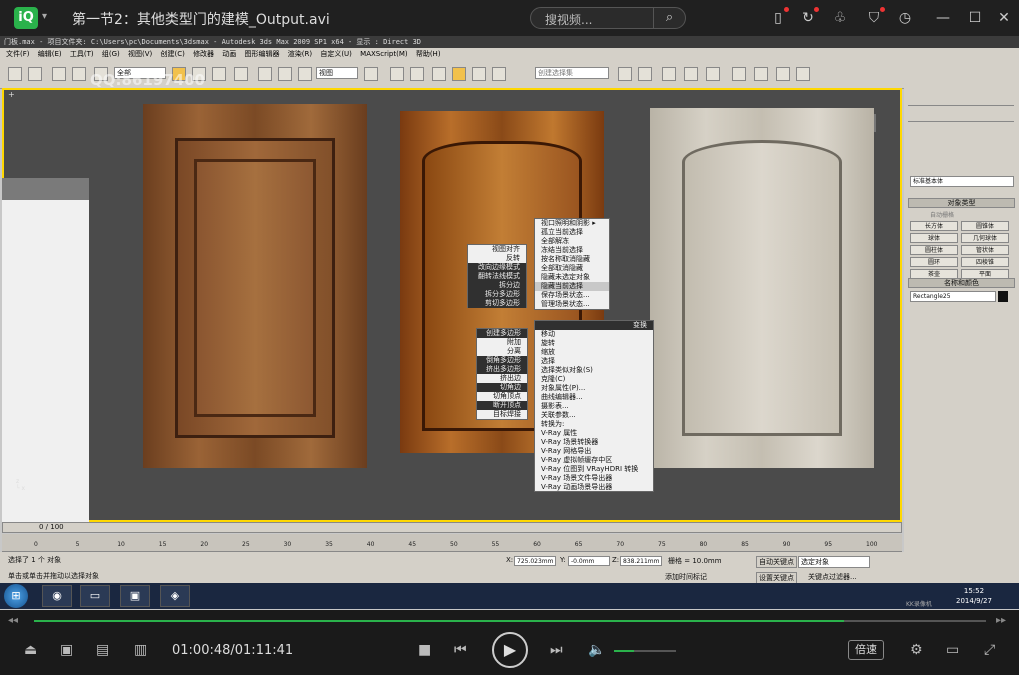 Image resolution: width=1019 pixels, height=675 pixels. Describe the element at coordinates (713, 74) in the screenshot. I see `schematic-view-icon` at that location.